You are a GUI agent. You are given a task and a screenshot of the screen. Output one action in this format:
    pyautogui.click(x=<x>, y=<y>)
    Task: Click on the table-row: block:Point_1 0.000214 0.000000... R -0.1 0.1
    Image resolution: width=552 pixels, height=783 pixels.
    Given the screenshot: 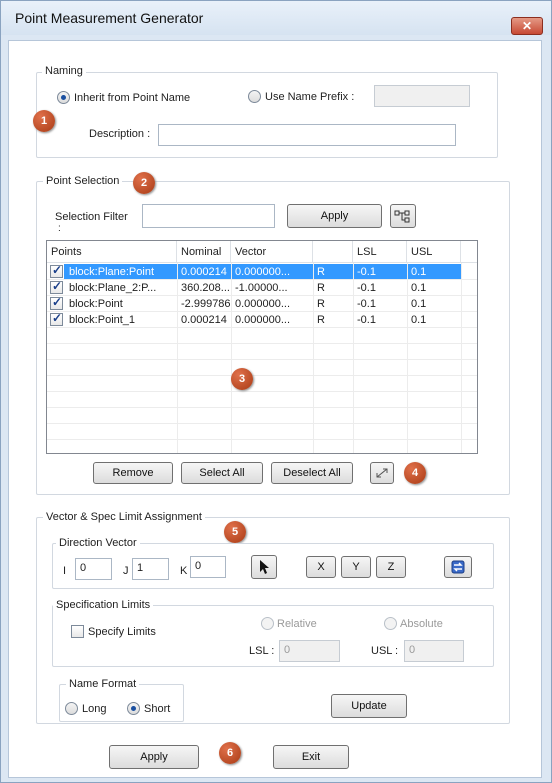 What is the action you would take?
    pyautogui.click(x=262, y=319)
    